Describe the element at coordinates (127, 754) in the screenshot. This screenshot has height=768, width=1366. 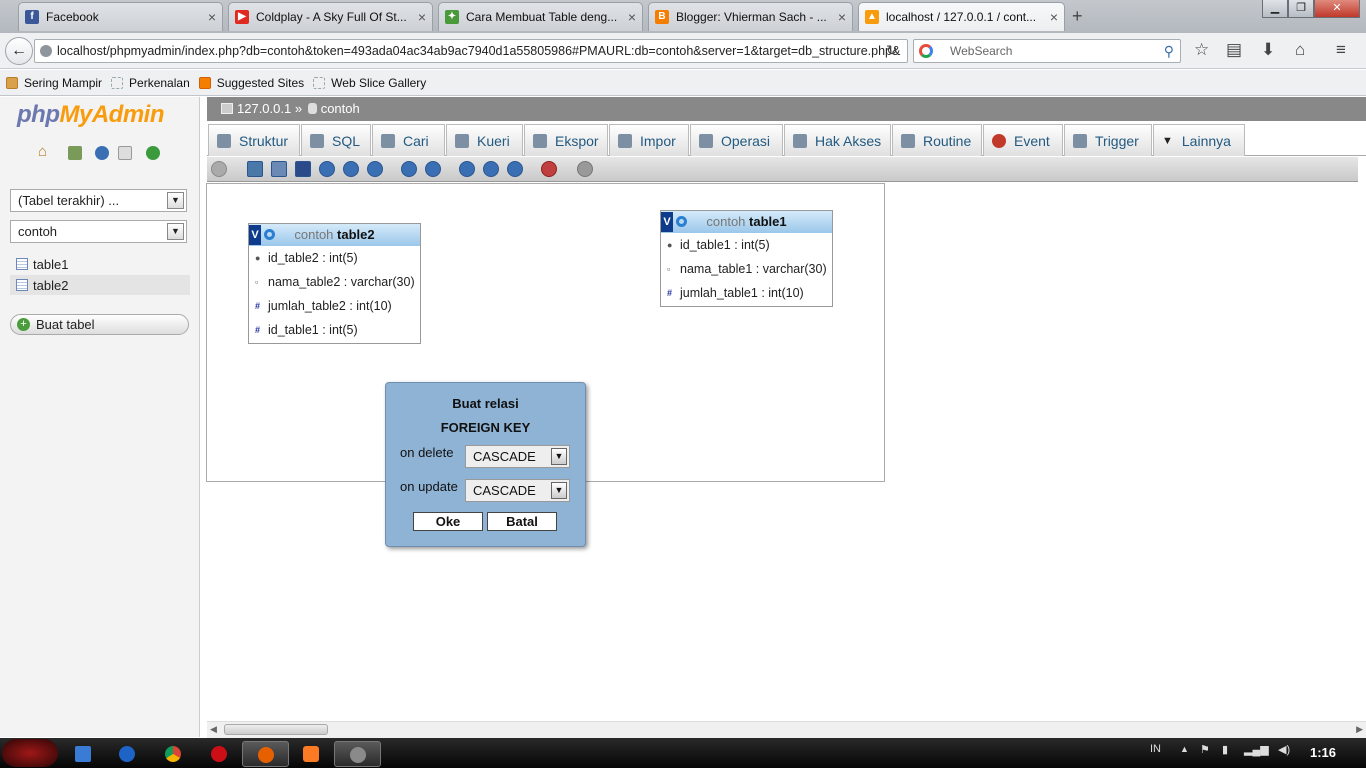
I see `taskbar-media-player` at that location.